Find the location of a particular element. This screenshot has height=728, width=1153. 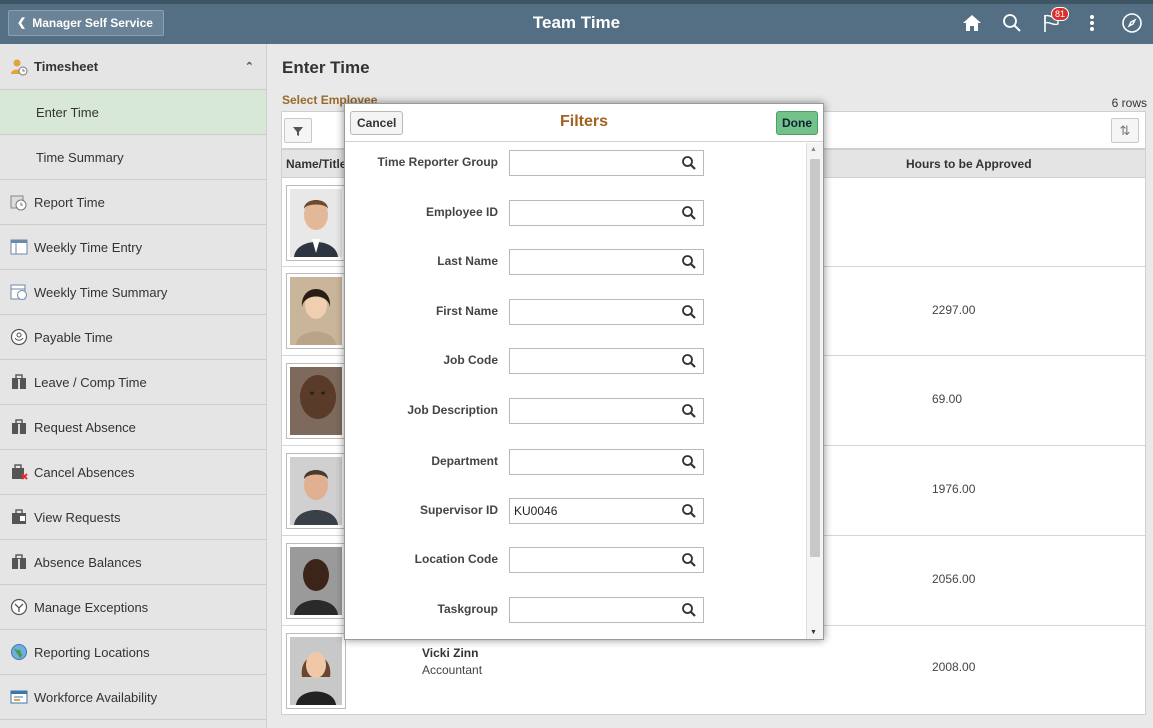

navbar-compass-icon is located at coordinates (1132, 23).